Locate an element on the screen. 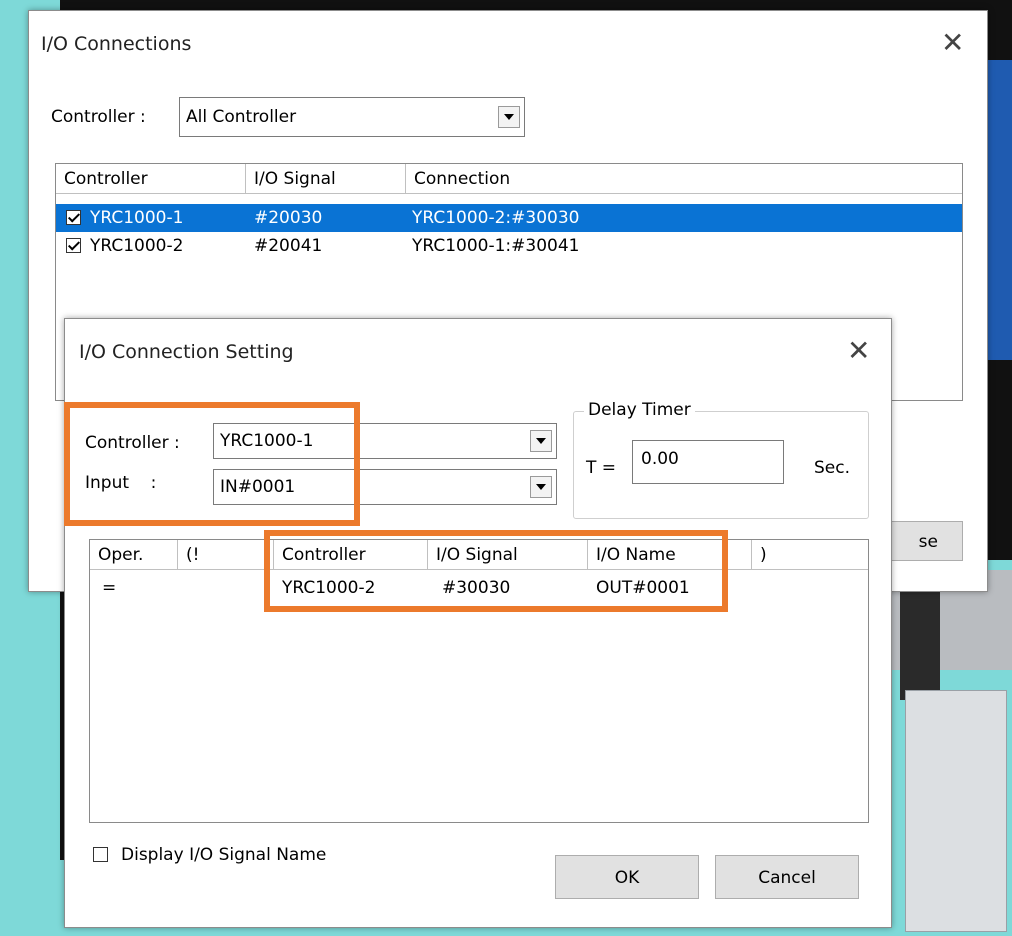  sec-unit-label: Sec. is located at coordinates (832, 468).